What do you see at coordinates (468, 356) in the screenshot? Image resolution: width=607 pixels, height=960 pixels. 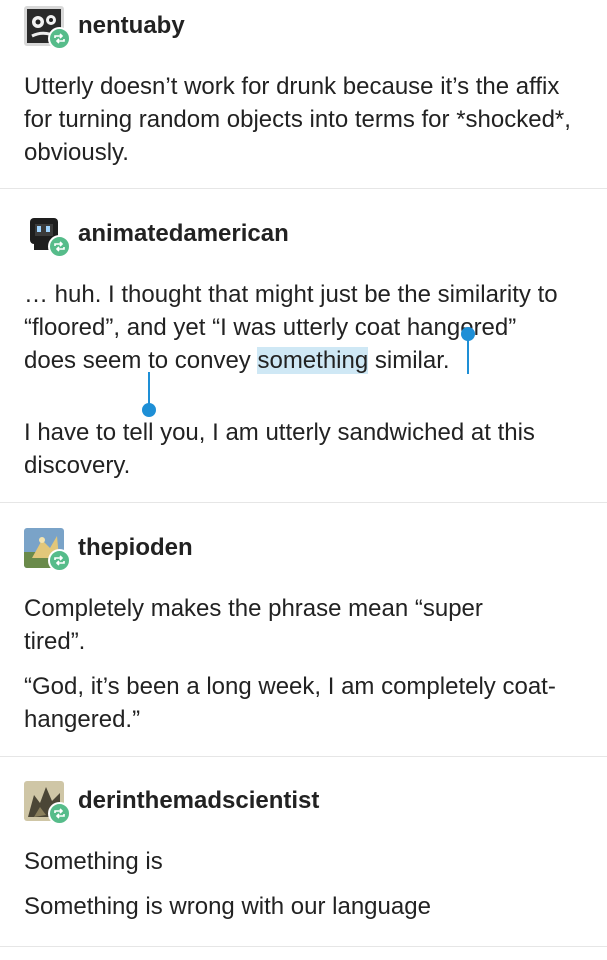 I see `selection-start-handle-line` at bounding box center [468, 356].